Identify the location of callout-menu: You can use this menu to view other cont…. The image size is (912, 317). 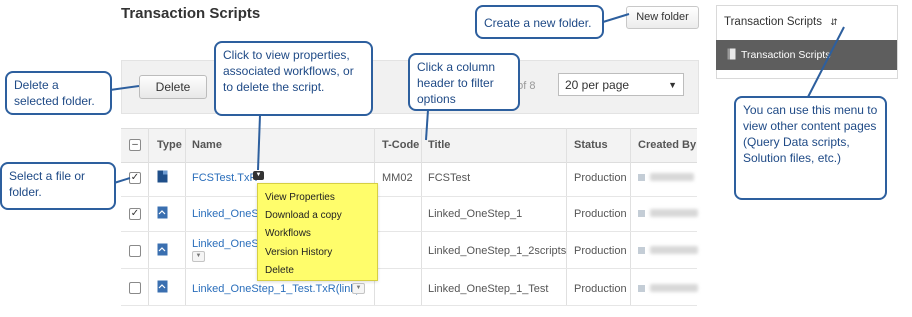
(810, 148).